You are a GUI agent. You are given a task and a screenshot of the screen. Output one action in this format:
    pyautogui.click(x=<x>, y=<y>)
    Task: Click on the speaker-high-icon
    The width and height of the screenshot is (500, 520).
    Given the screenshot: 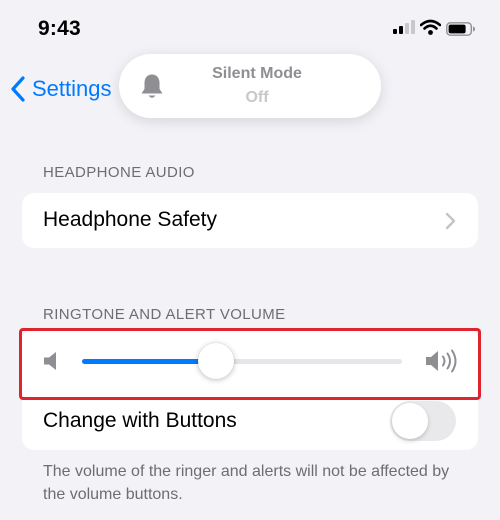 What is the action you would take?
    pyautogui.click(x=441, y=361)
    